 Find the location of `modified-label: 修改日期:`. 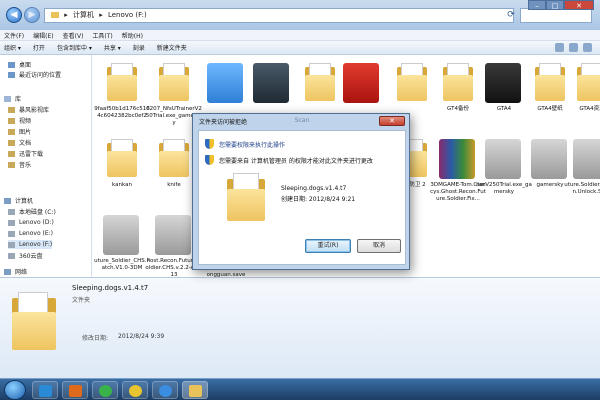

modified-label: 修改日期: is located at coordinates (95, 338).